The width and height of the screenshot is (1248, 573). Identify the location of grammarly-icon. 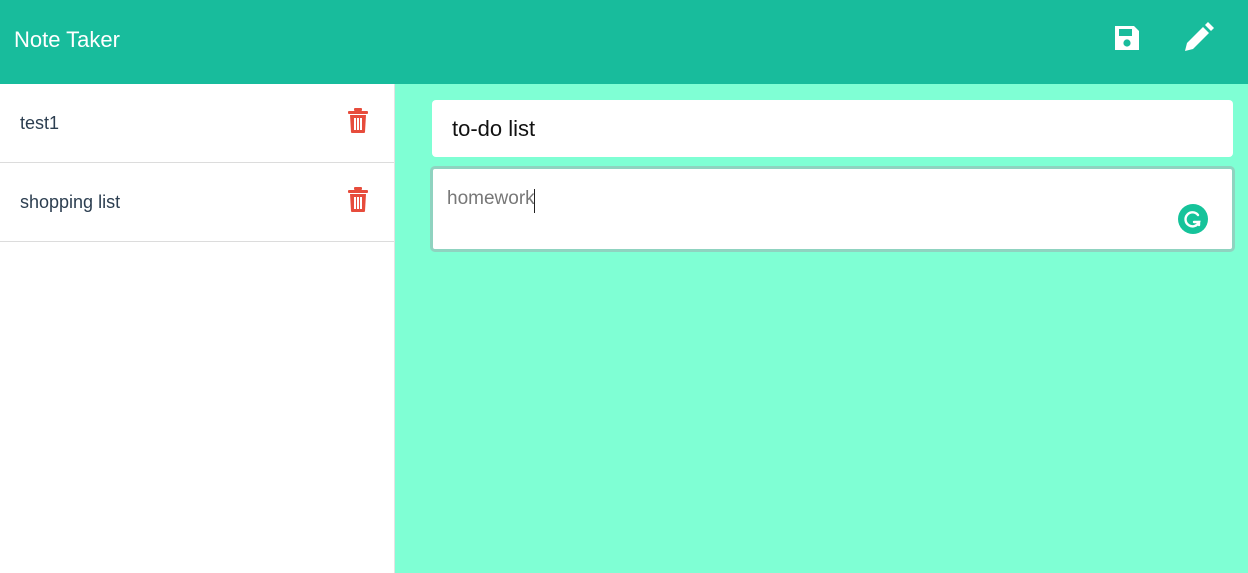
(1192, 219).